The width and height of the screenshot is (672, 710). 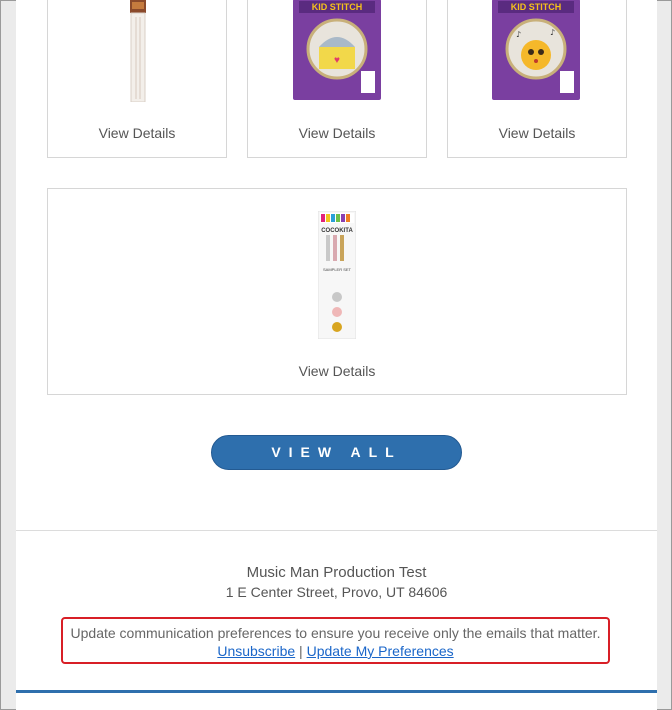 What do you see at coordinates (336, 572) in the screenshot?
I see `company-name: Music Man Production Test` at bounding box center [336, 572].